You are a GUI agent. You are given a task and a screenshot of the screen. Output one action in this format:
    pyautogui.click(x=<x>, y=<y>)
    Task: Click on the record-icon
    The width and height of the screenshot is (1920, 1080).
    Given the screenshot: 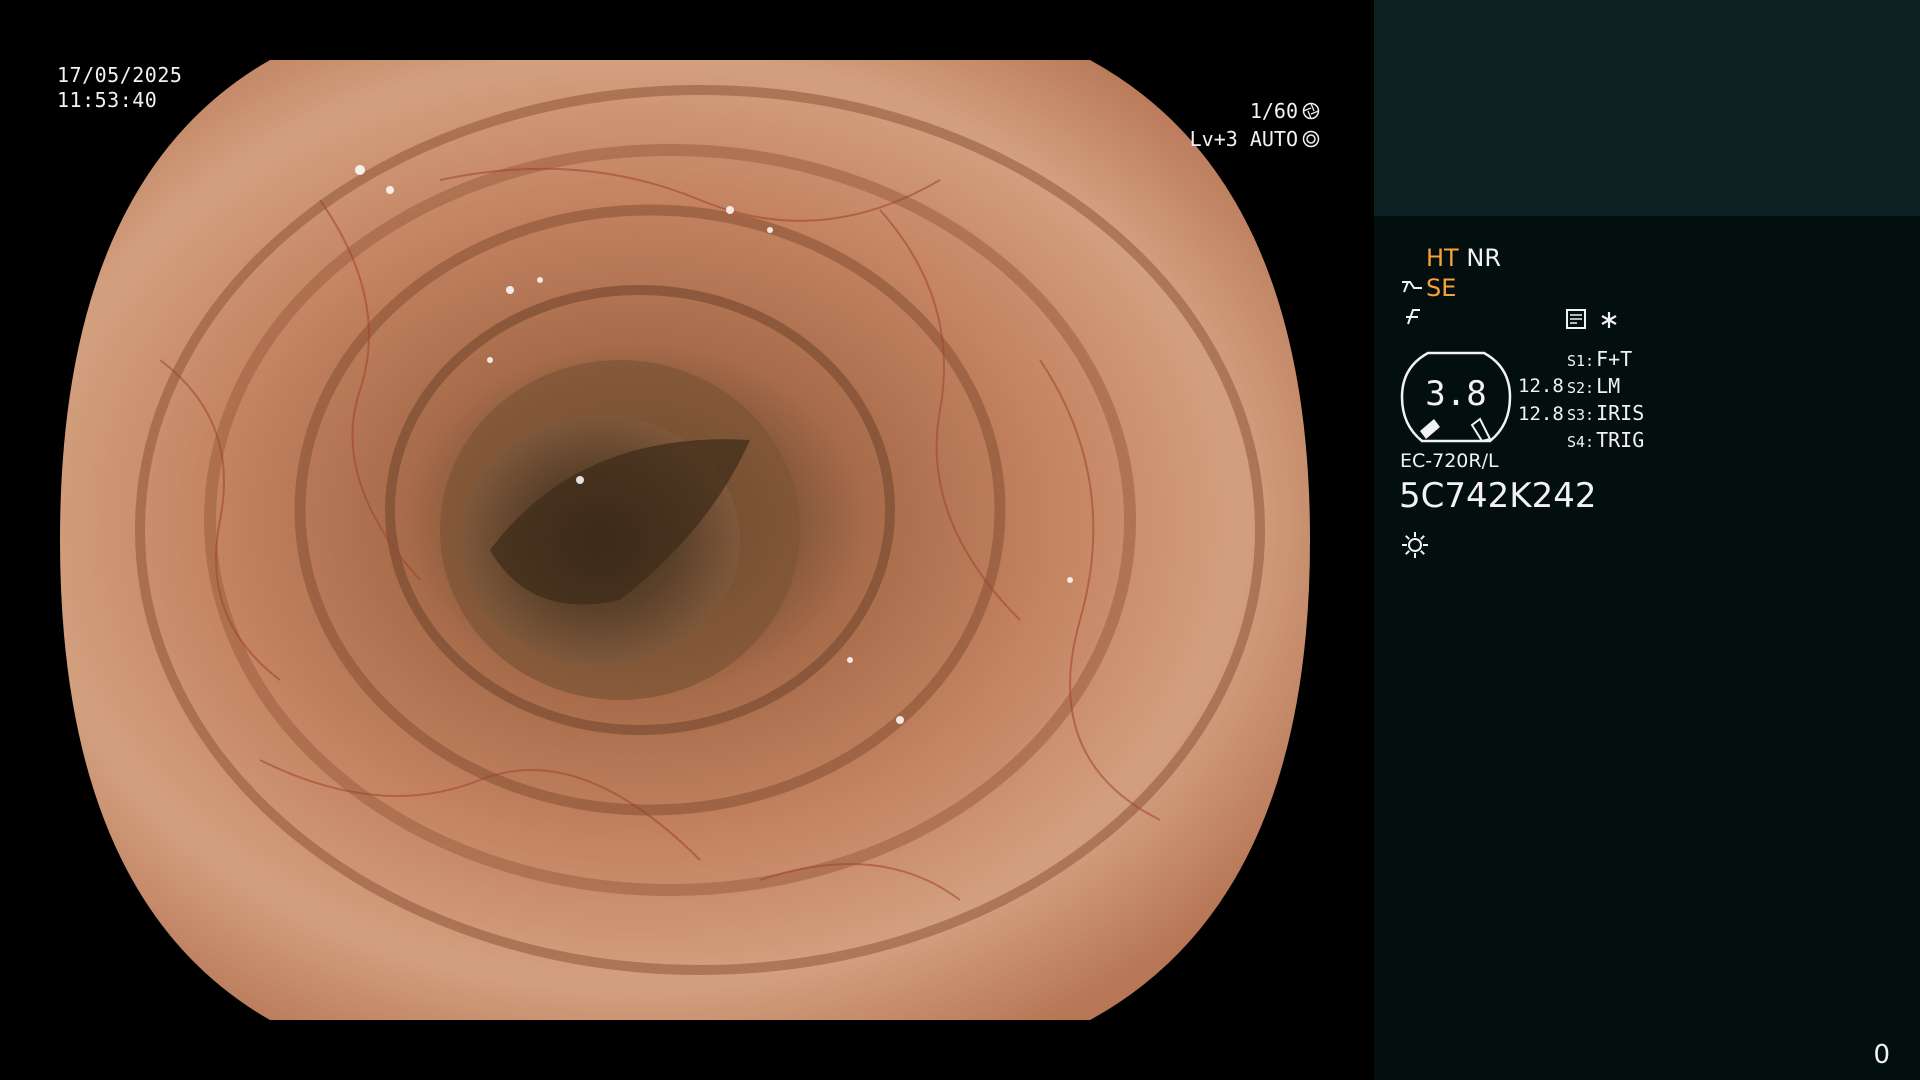 What is the action you would take?
    pyautogui.click(x=1576, y=319)
    